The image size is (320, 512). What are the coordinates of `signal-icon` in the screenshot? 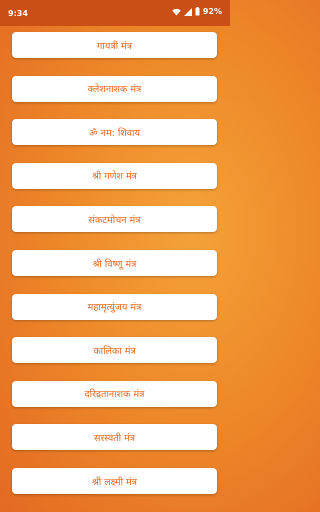 It's located at (187, 11).